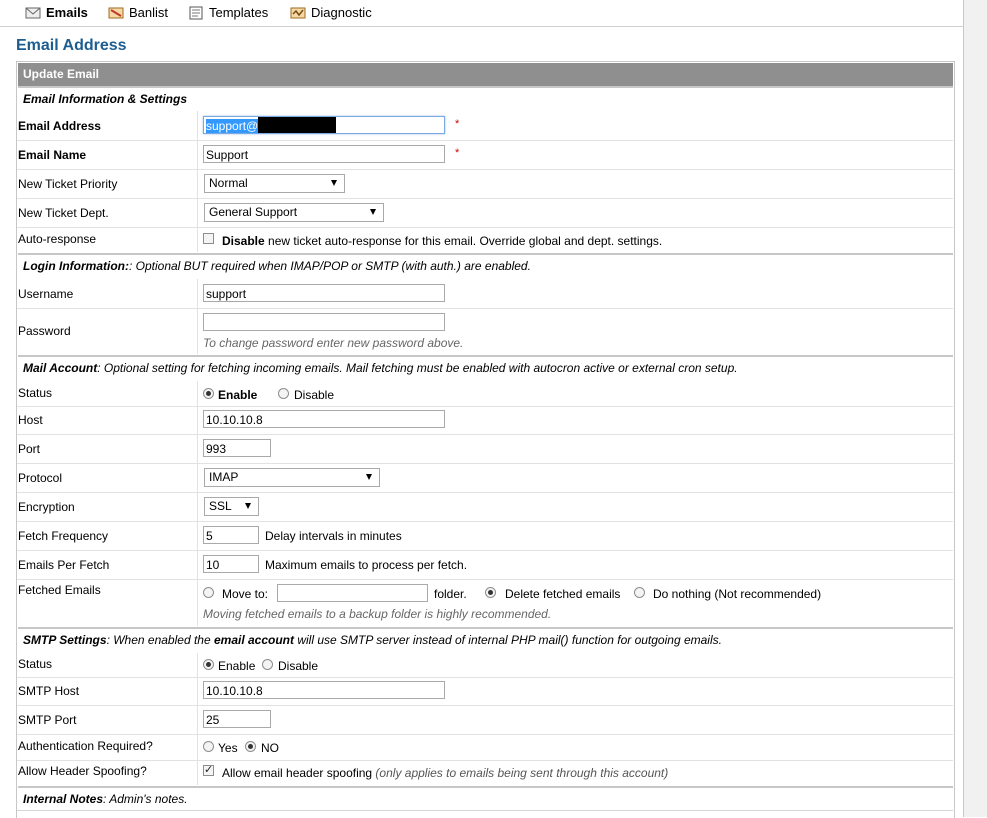  Describe the element at coordinates (254, 640) in the screenshot. I see `section-desc-bold: email account` at that location.